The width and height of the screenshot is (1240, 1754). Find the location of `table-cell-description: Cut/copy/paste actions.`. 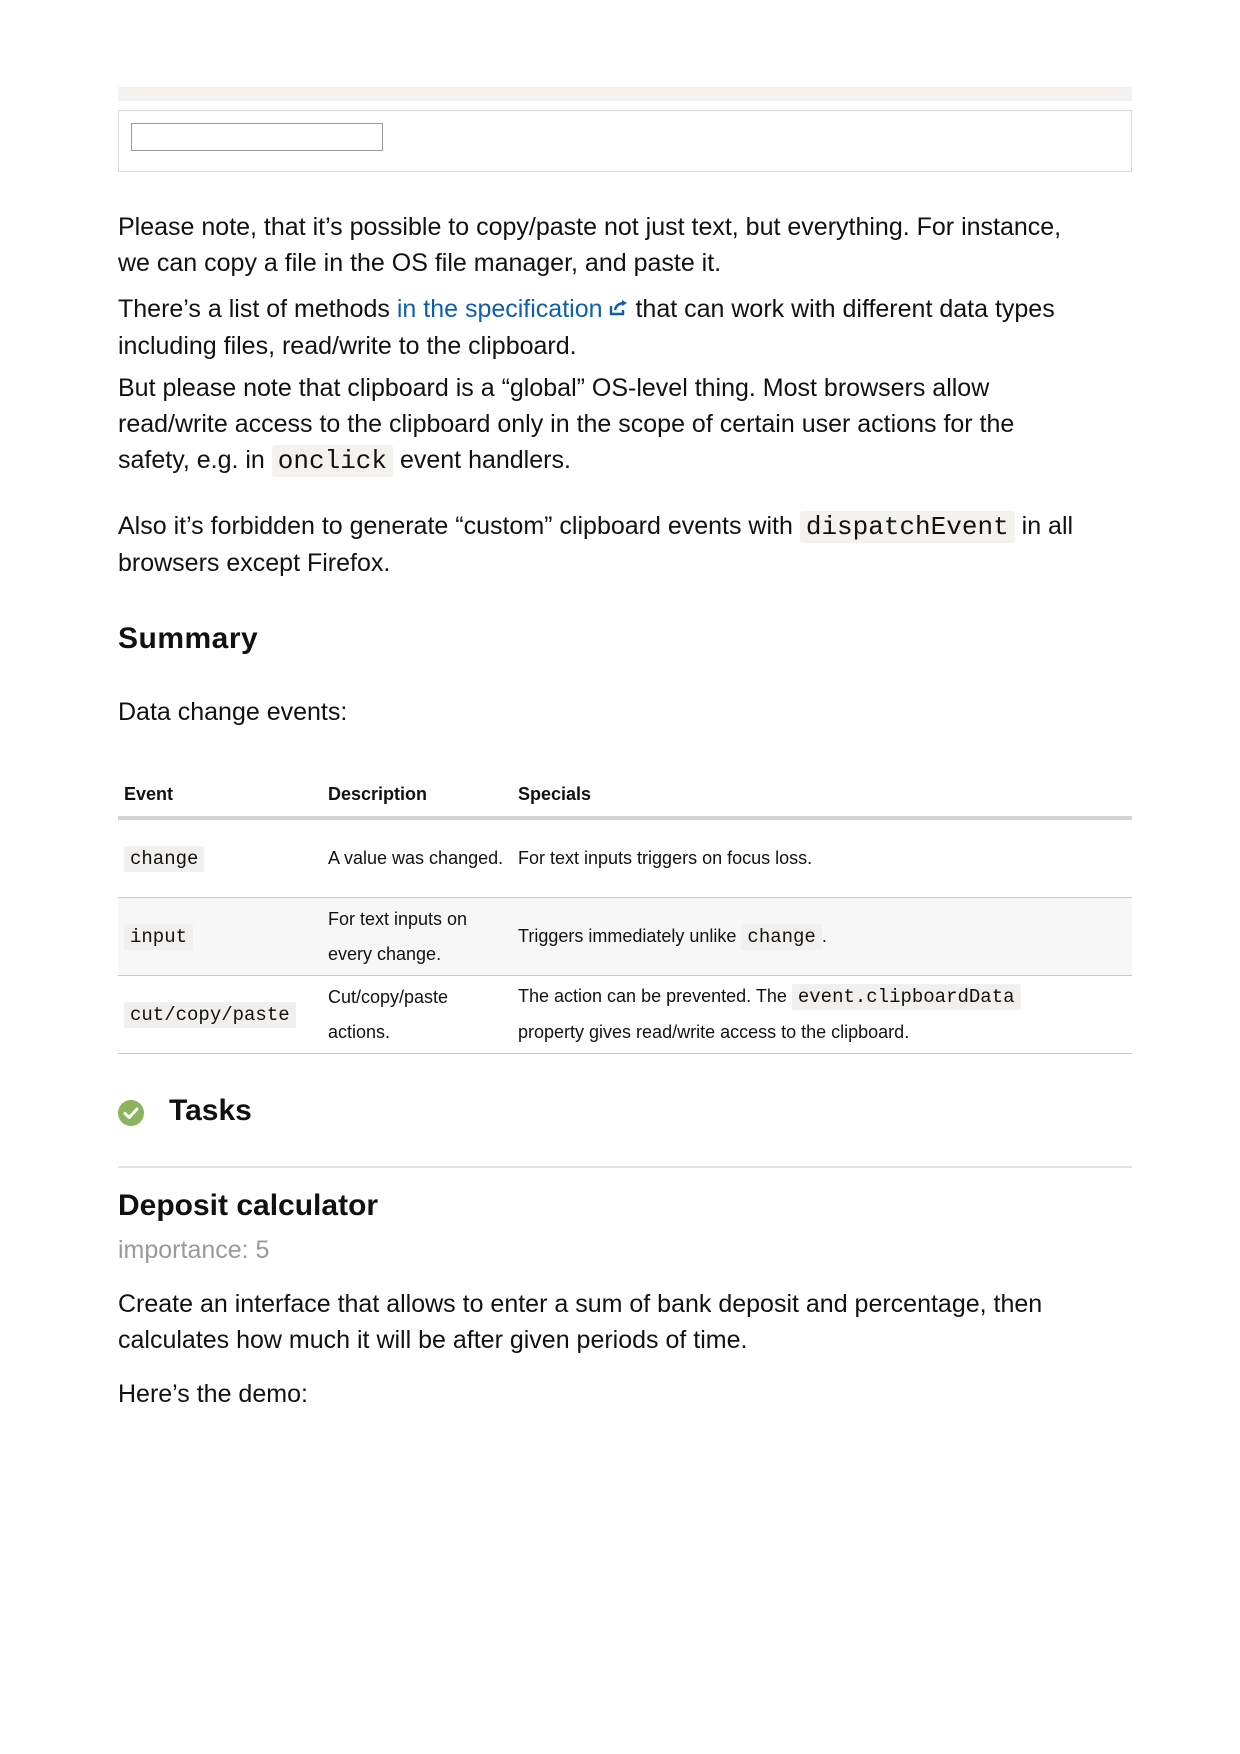

table-cell-description: Cut/copy/paste actions. is located at coordinates (417, 1014).